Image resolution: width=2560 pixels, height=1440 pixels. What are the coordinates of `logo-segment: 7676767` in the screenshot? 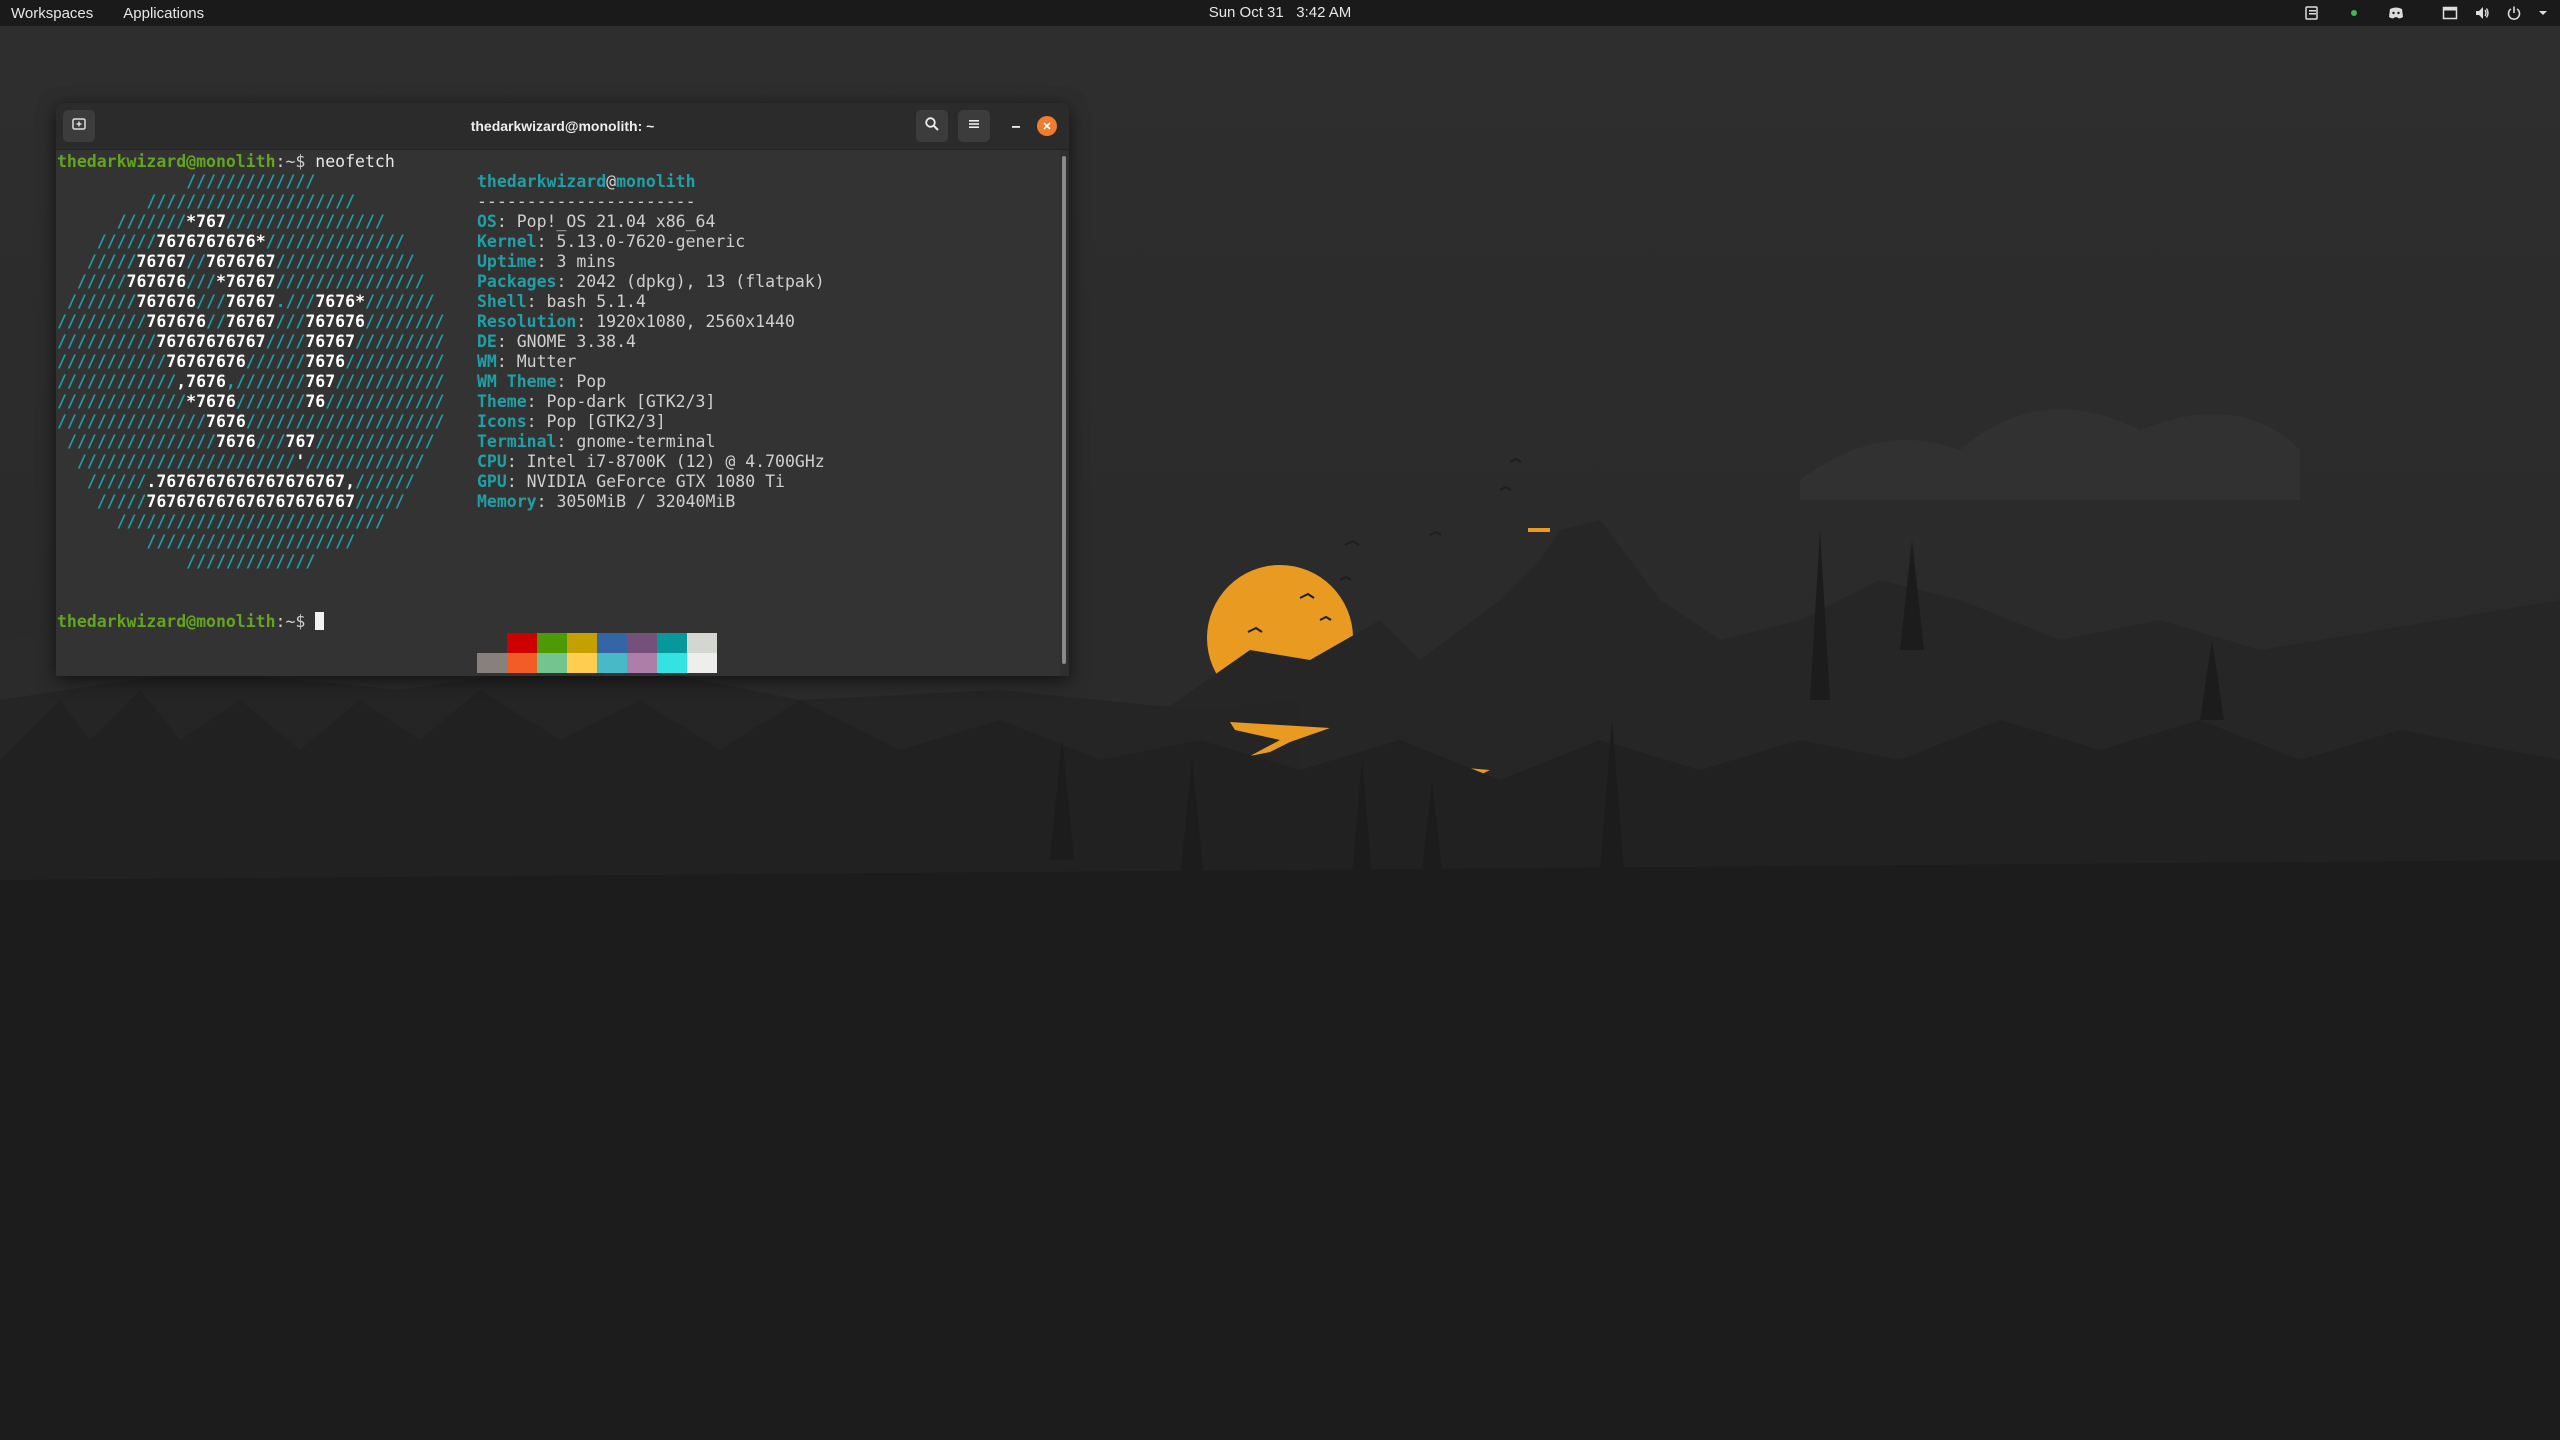 It's located at (241, 261).